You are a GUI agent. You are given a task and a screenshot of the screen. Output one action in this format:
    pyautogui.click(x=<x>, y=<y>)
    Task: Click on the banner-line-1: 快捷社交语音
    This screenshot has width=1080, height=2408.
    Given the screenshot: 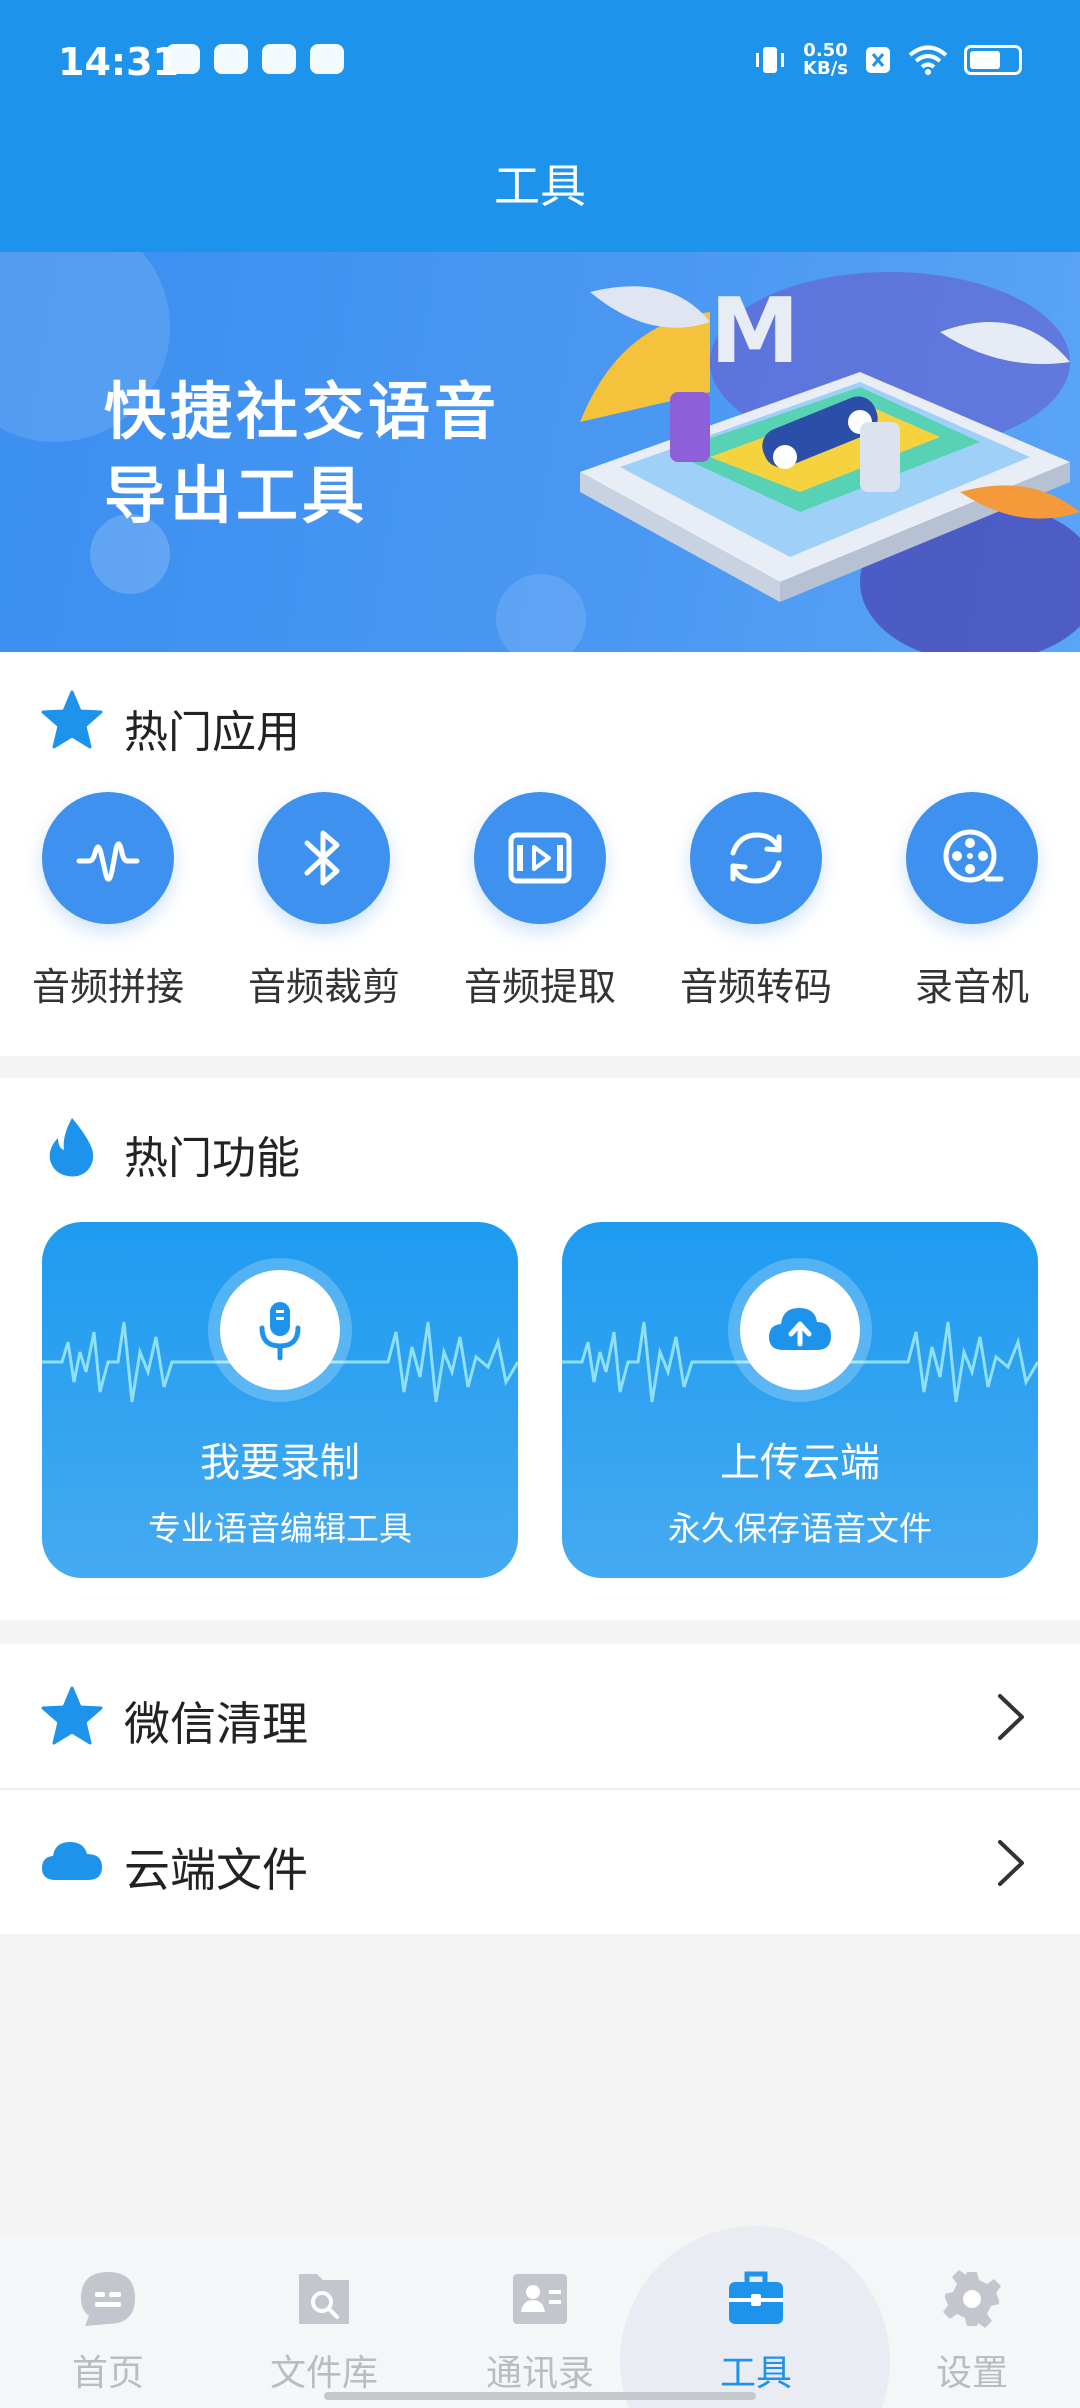 What is the action you would take?
    pyautogui.click(x=302, y=411)
    